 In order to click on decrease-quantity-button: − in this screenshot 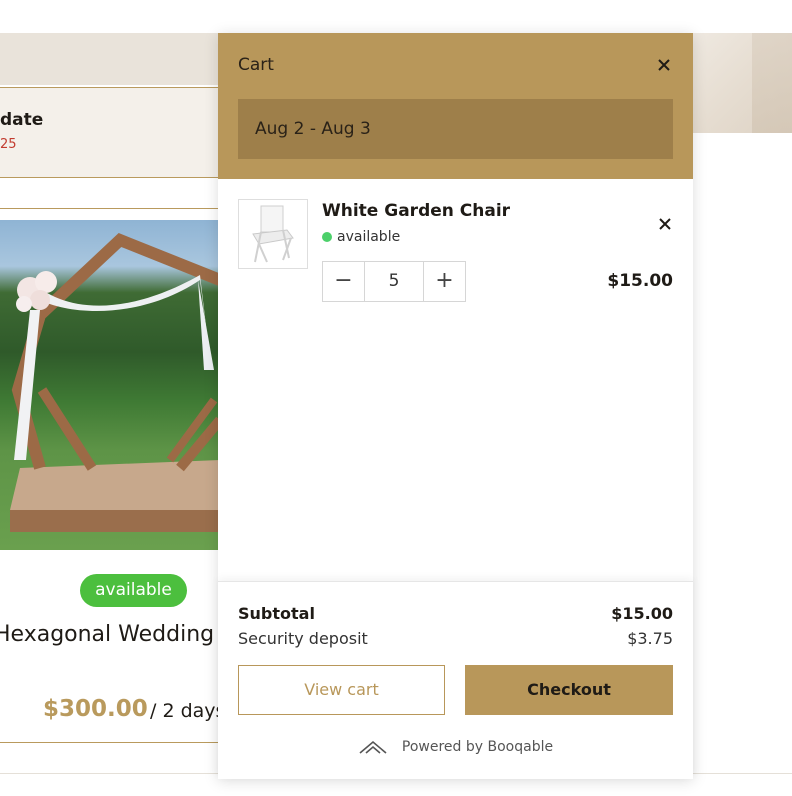, I will do `click(343, 281)`.